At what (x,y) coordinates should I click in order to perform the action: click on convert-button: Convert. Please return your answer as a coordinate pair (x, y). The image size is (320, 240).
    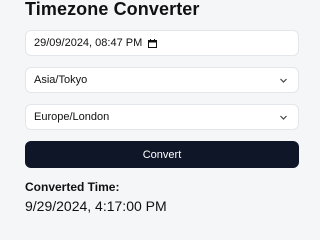
    Looking at the image, I should click on (162, 154).